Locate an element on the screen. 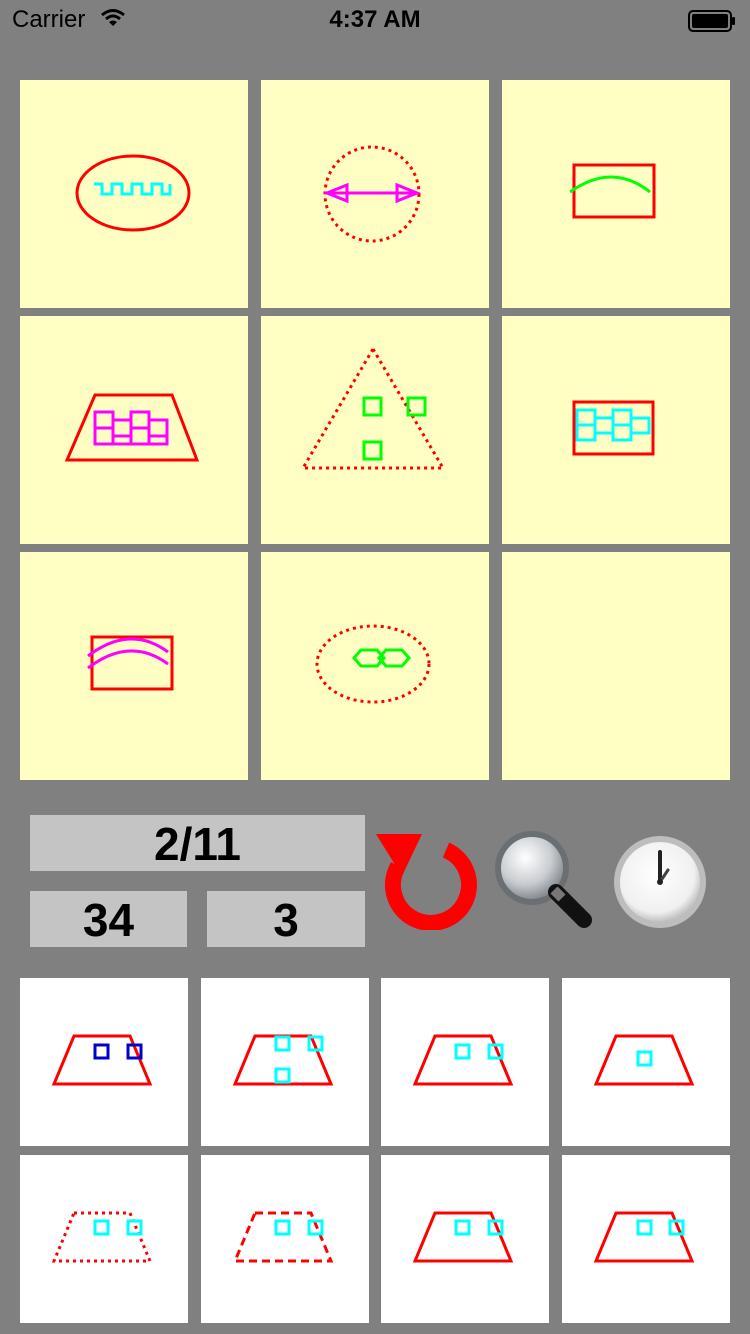  clock-time: 4:37 AM is located at coordinates (375, 19).